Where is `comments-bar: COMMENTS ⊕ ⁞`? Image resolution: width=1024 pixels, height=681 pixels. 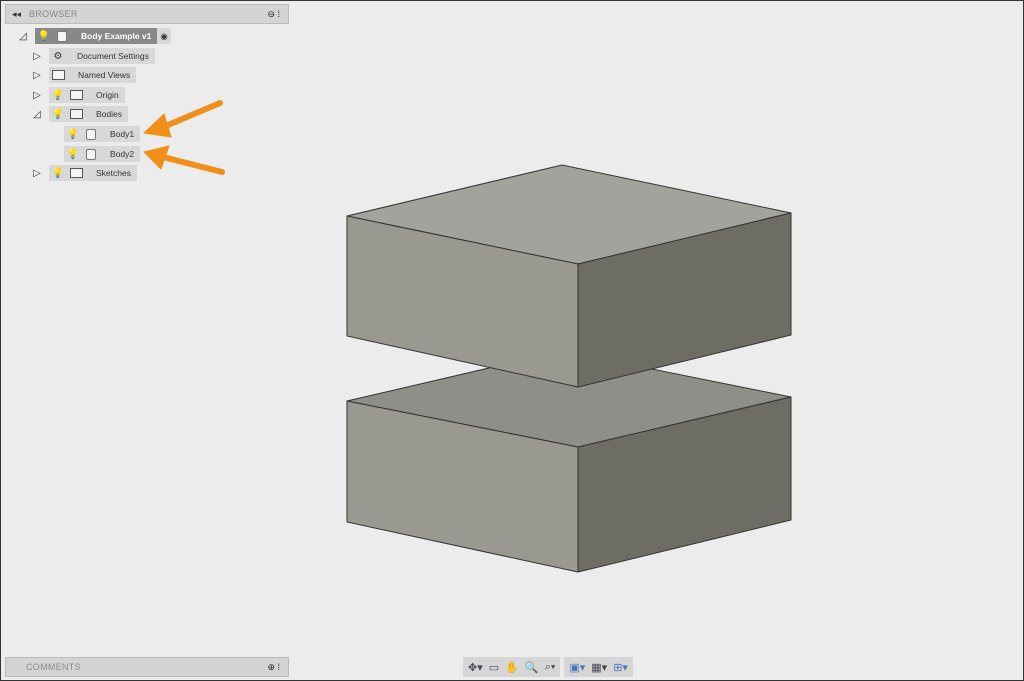 comments-bar: COMMENTS ⊕ ⁞ is located at coordinates (147, 667).